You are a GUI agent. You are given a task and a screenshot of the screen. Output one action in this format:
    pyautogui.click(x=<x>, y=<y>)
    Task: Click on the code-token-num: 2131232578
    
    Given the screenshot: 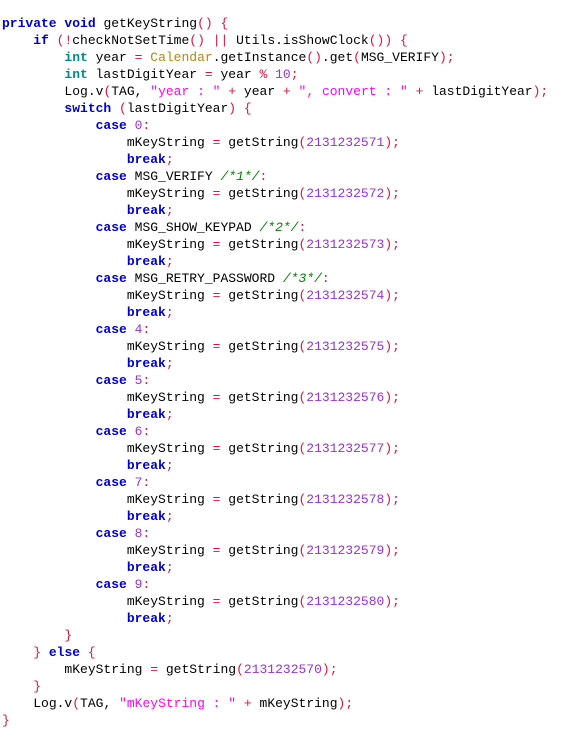 What is the action you would take?
    pyautogui.click(x=345, y=499)
    